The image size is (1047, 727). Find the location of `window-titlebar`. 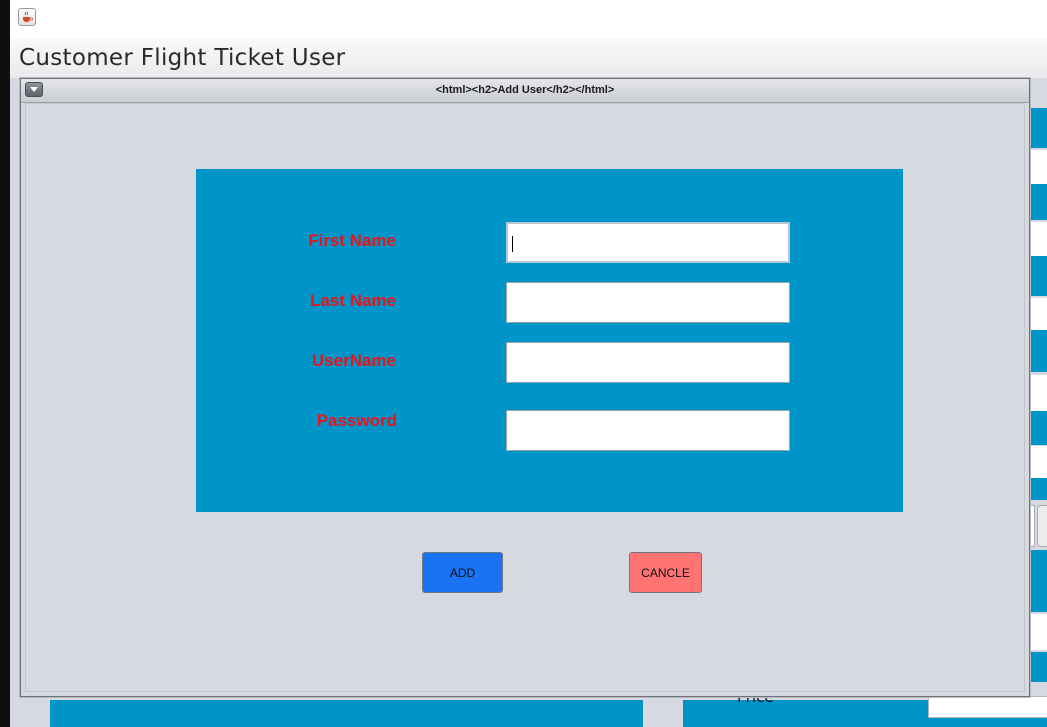

window-titlebar is located at coordinates (528, 19).